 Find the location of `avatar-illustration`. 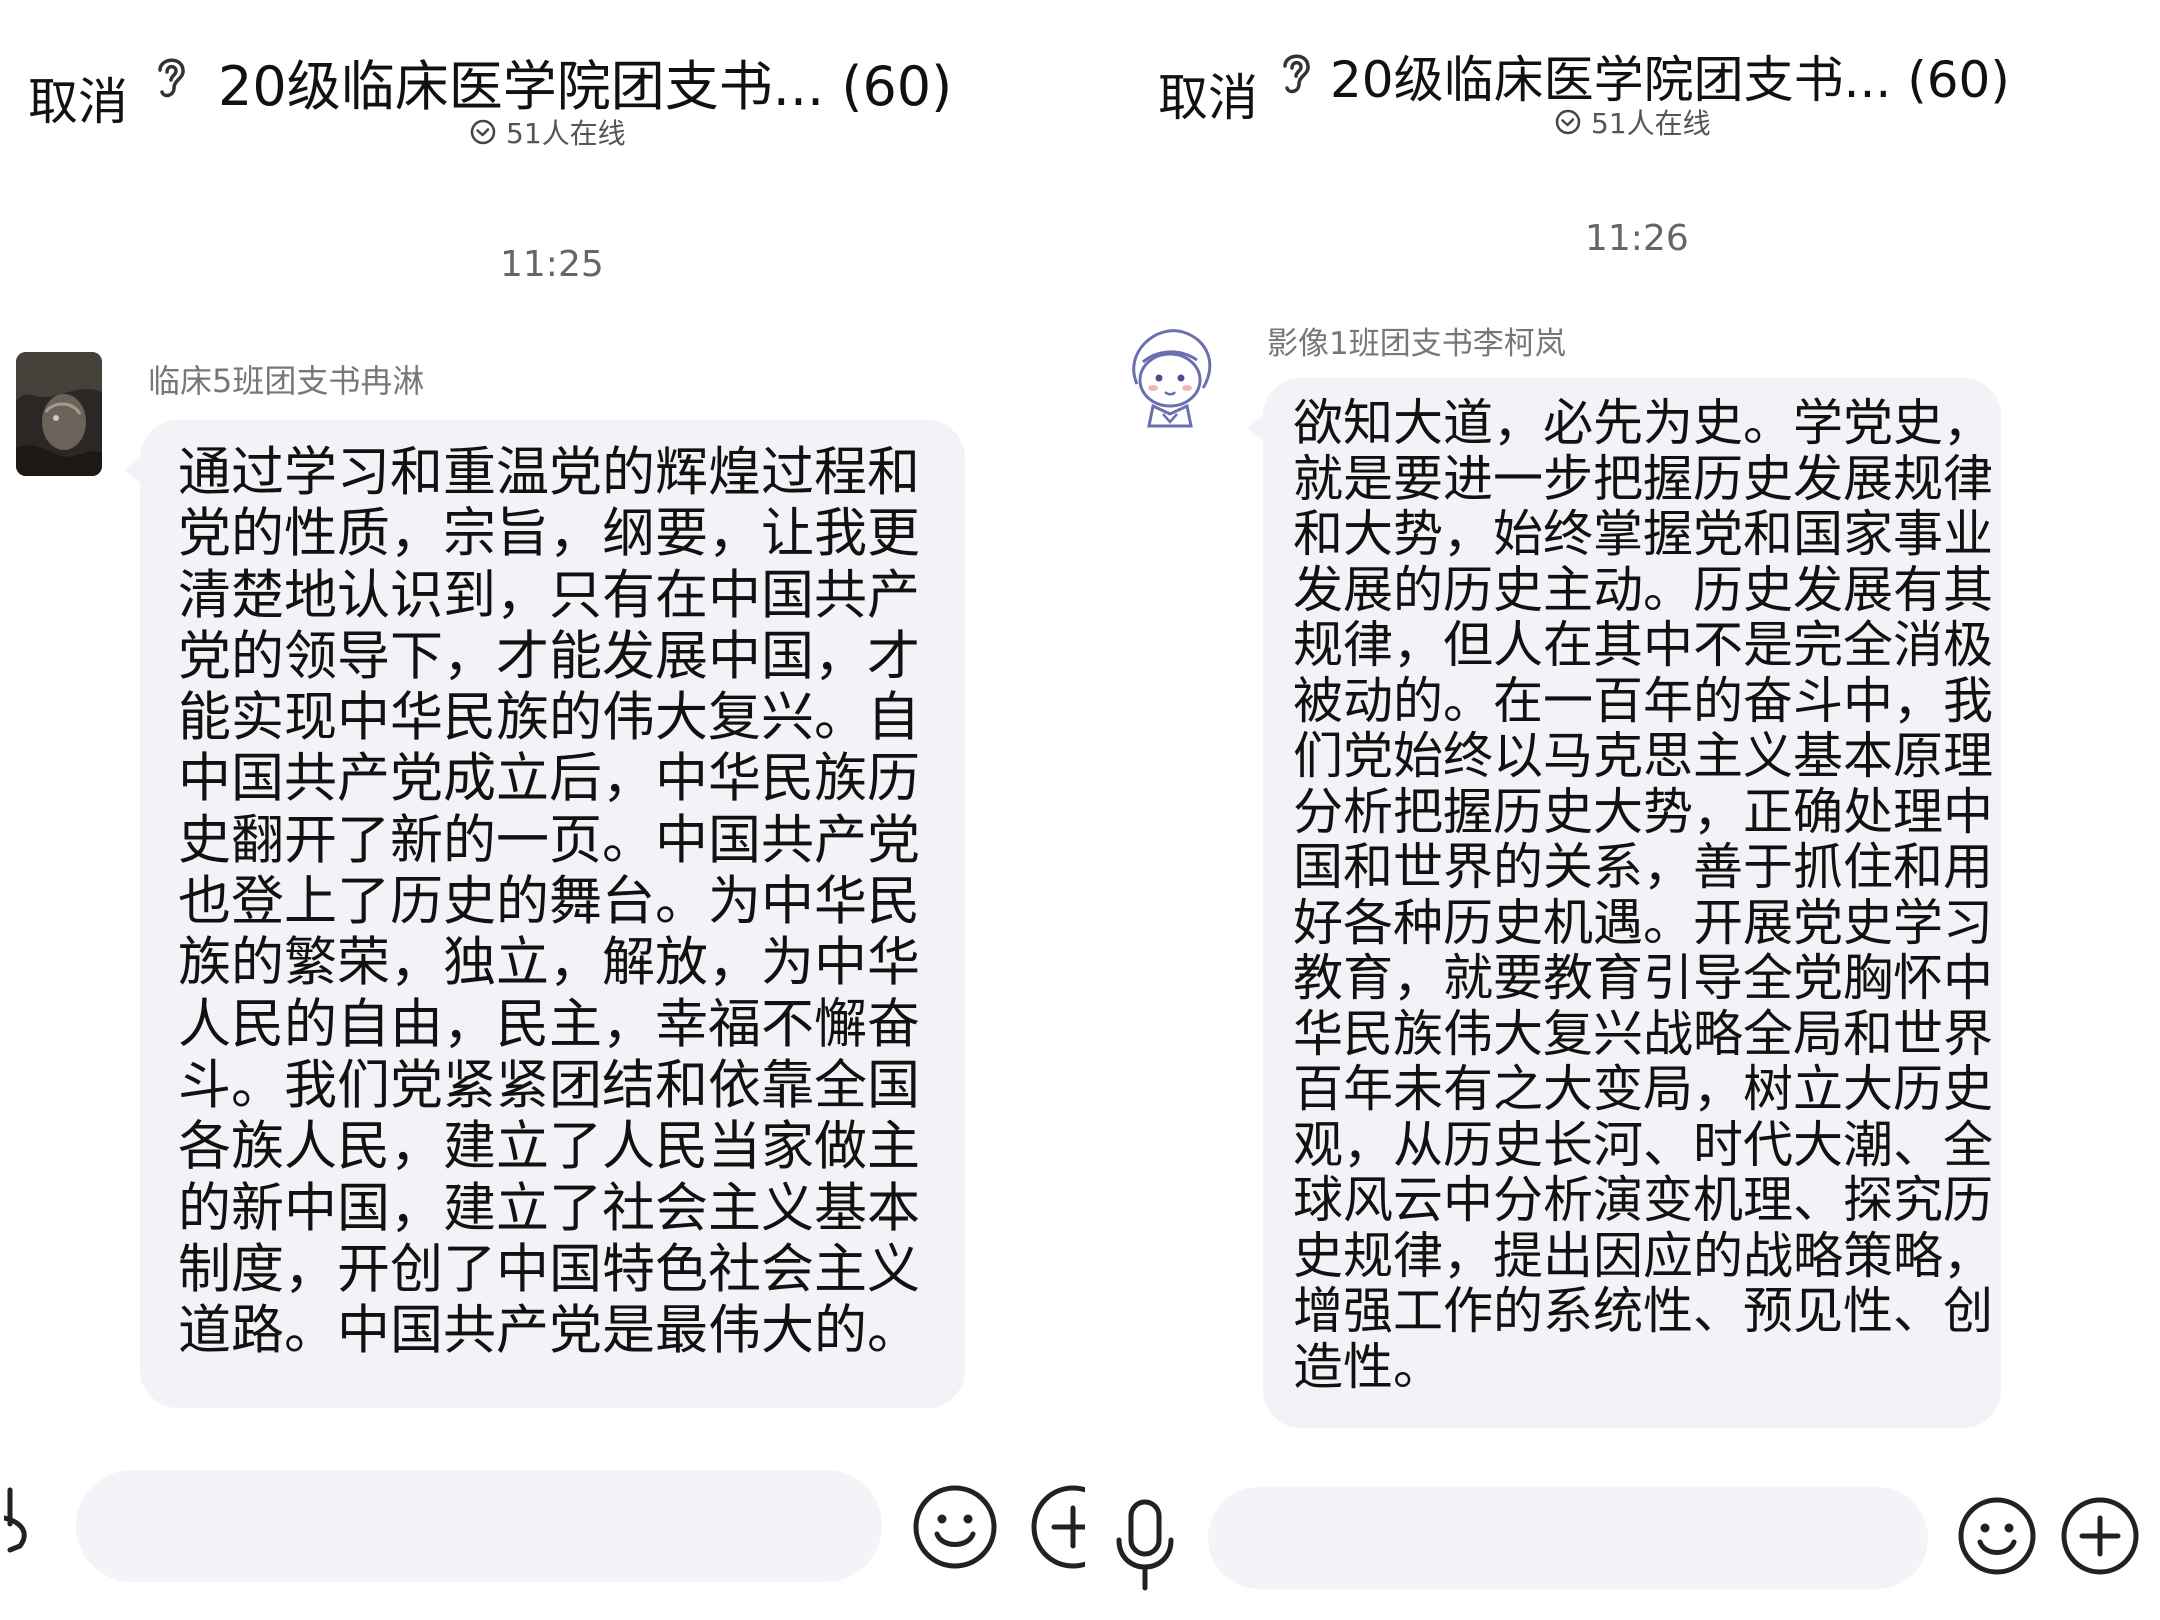

avatar-illustration is located at coordinates (1170, 377).